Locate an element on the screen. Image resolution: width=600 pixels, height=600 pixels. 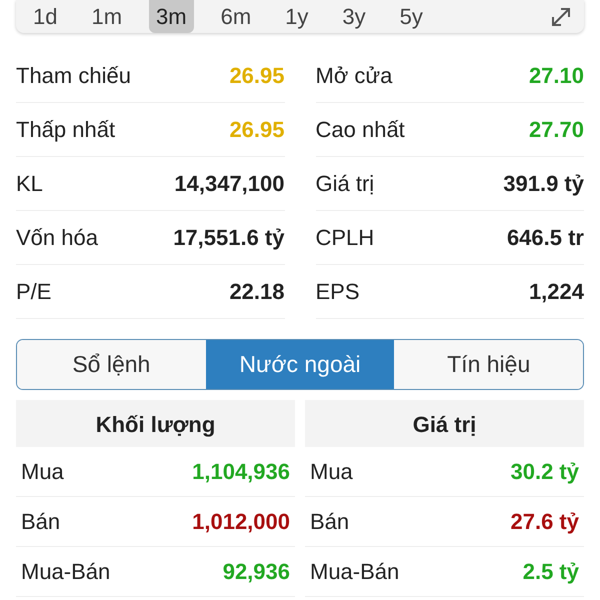
stat-label: Giá trị is located at coordinates (345, 184).